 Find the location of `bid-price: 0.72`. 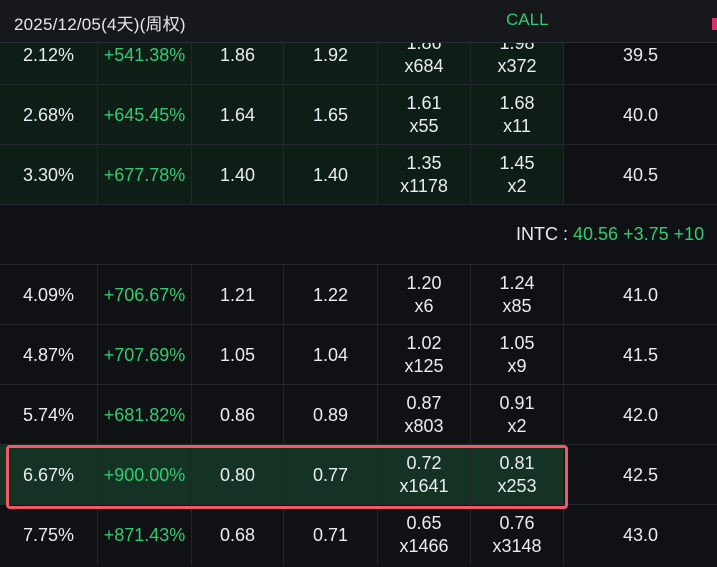

bid-price: 0.72 is located at coordinates (424, 463).